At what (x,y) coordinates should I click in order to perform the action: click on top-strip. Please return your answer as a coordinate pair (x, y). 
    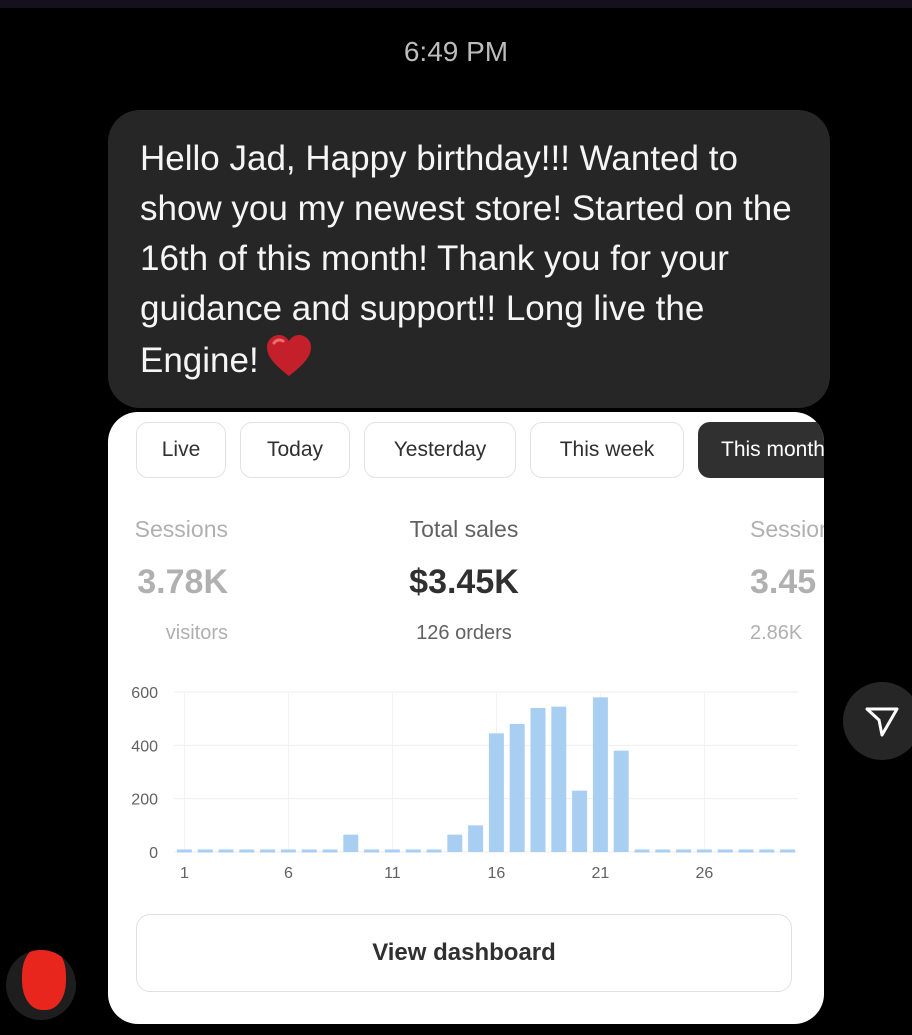
    Looking at the image, I should click on (456, 4).